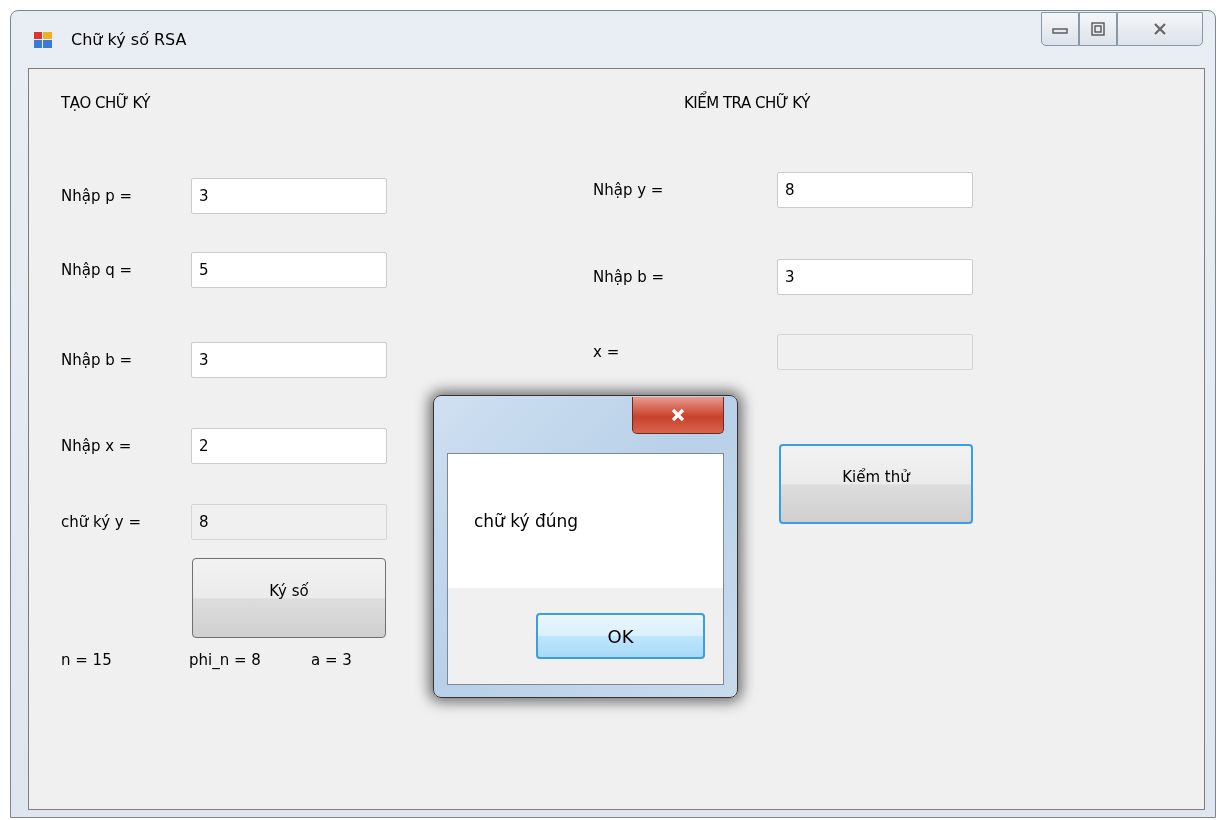  Describe the element at coordinates (629, 190) in the screenshot. I see `field-label: Nhập y =` at that location.